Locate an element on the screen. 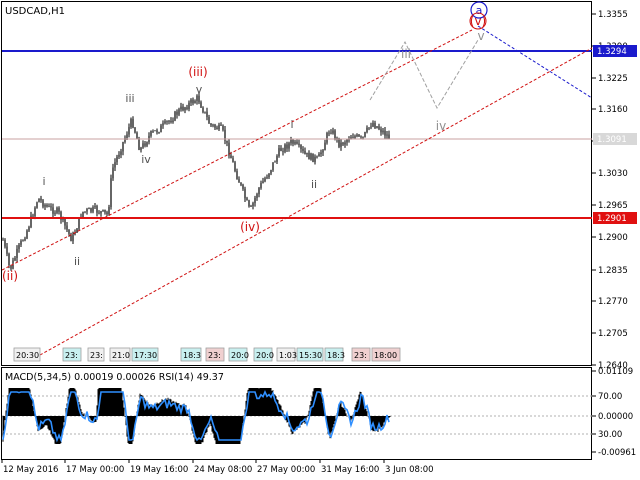 Image resolution: width=640 pixels, height=480 pixels. indicator-tick-label: 0.00000 is located at coordinates (615, 417).